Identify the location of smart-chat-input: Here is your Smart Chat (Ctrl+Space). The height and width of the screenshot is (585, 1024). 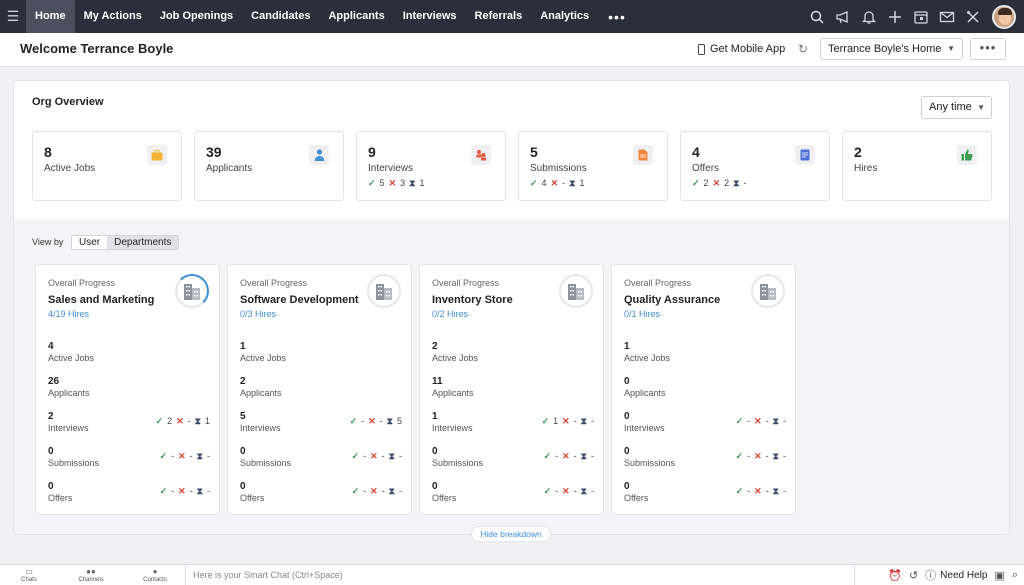
(520, 575).